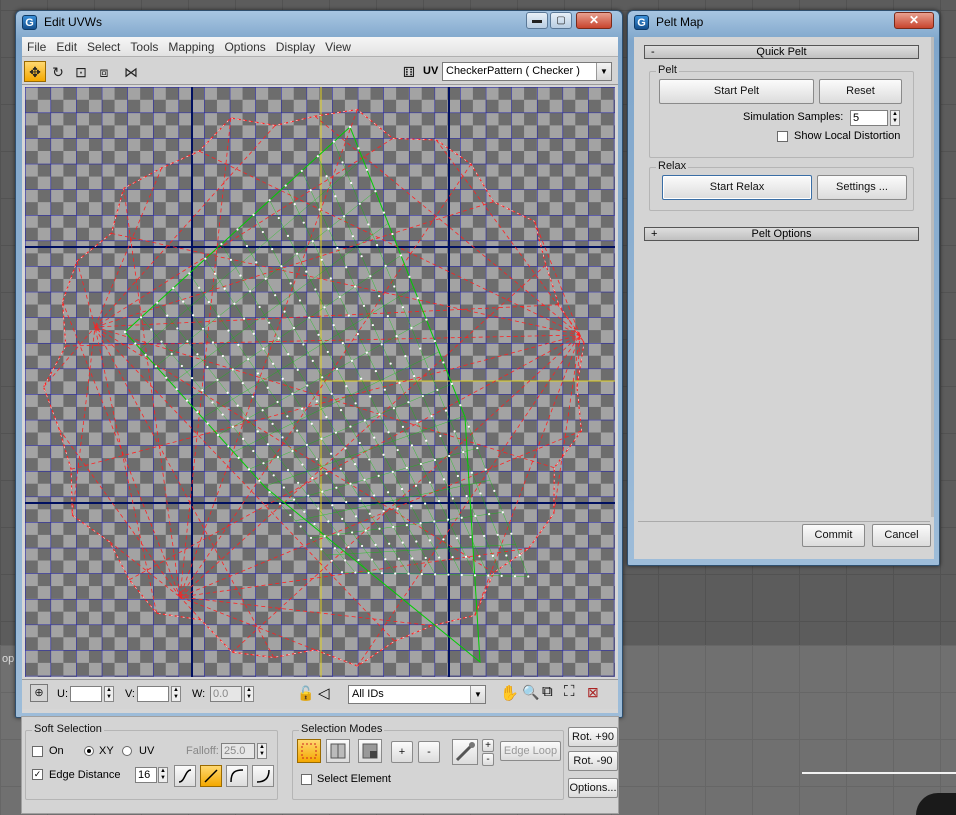  What do you see at coordinates (402, 752) in the screenshot?
I see `grow-selection-button: +` at bounding box center [402, 752].